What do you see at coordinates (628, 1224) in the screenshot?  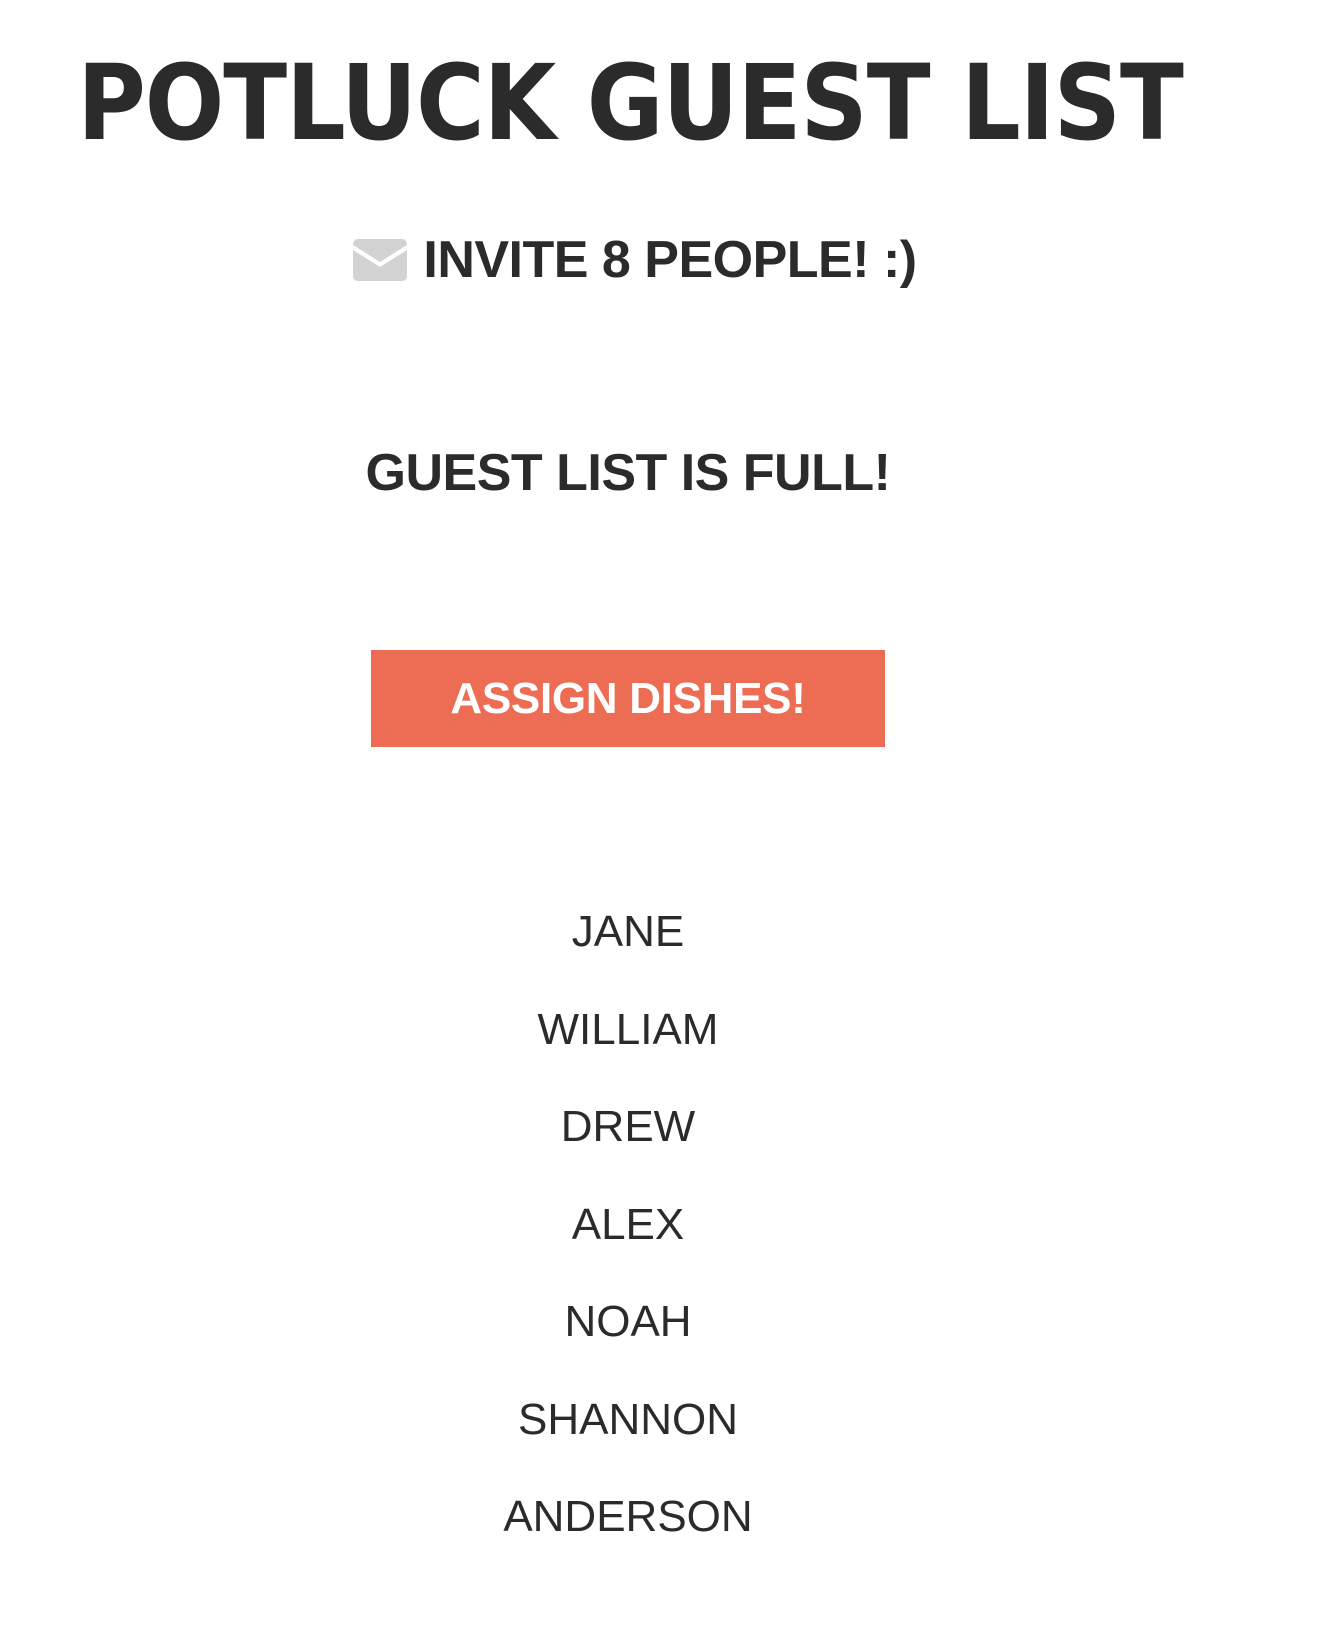 I see `guest-item: ALEX` at bounding box center [628, 1224].